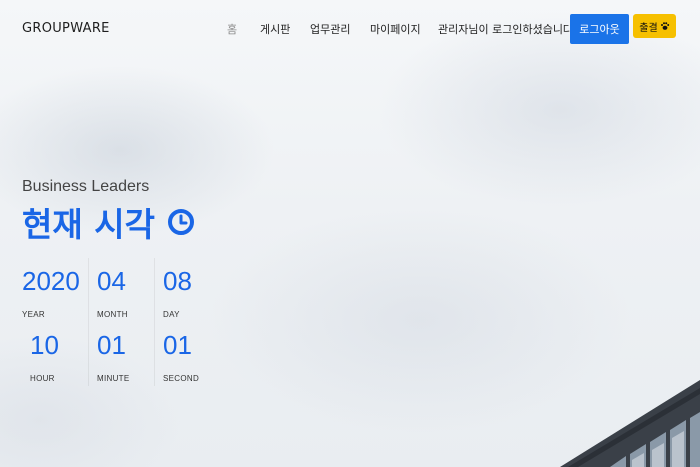 Image resolution: width=700 pixels, height=467 pixels. I want to click on year-counter: 2020 YEAR, so click(51, 293).